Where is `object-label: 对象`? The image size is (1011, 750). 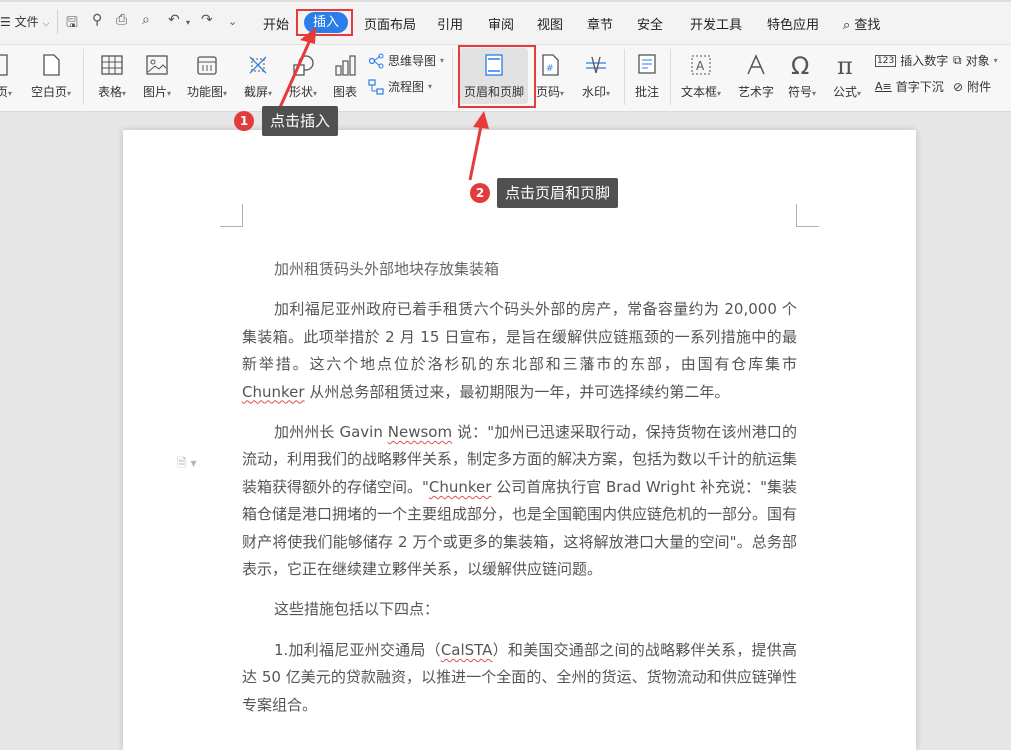
object-label: 对象 is located at coordinates (977, 61).